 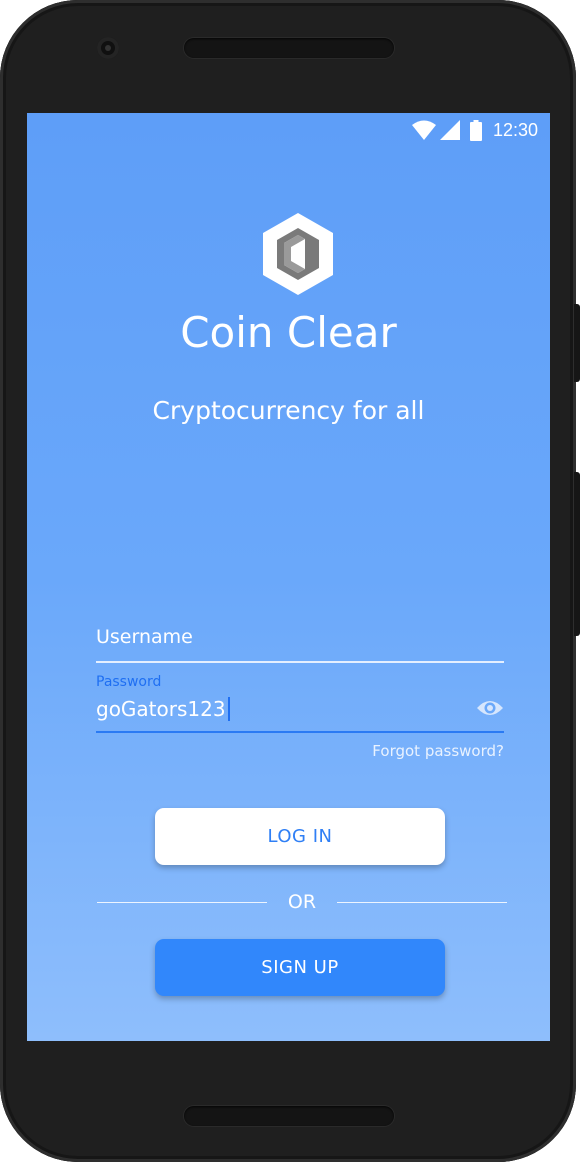 I want to click on status-icons: 12:30, so click(x=474, y=130).